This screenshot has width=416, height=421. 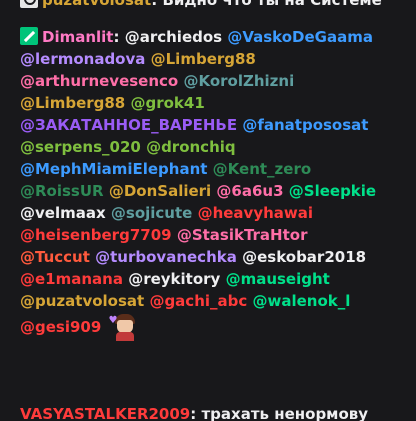 What do you see at coordinates (105, 413) in the screenshot?
I see `chat-username: VASYASTALKER2009` at bounding box center [105, 413].